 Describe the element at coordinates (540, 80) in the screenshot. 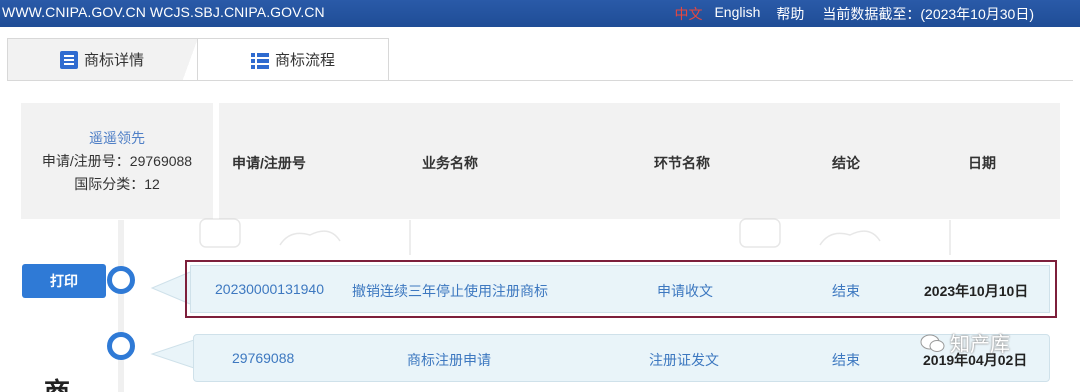

I see `tab-divider` at that location.